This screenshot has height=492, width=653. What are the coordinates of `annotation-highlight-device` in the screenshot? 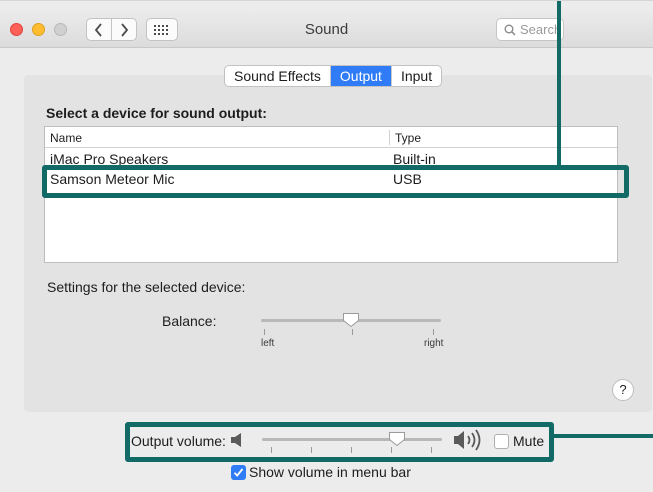 It's located at (335, 181).